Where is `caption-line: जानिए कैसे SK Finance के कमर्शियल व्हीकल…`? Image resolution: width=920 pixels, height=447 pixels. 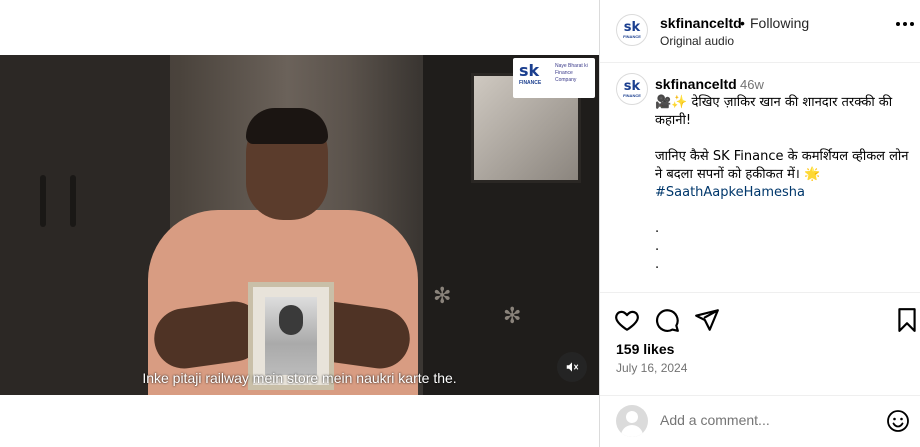 caption-line: जानिए कैसे SK Finance के कमर्शियल व्हीकल… is located at coordinates (782, 165).